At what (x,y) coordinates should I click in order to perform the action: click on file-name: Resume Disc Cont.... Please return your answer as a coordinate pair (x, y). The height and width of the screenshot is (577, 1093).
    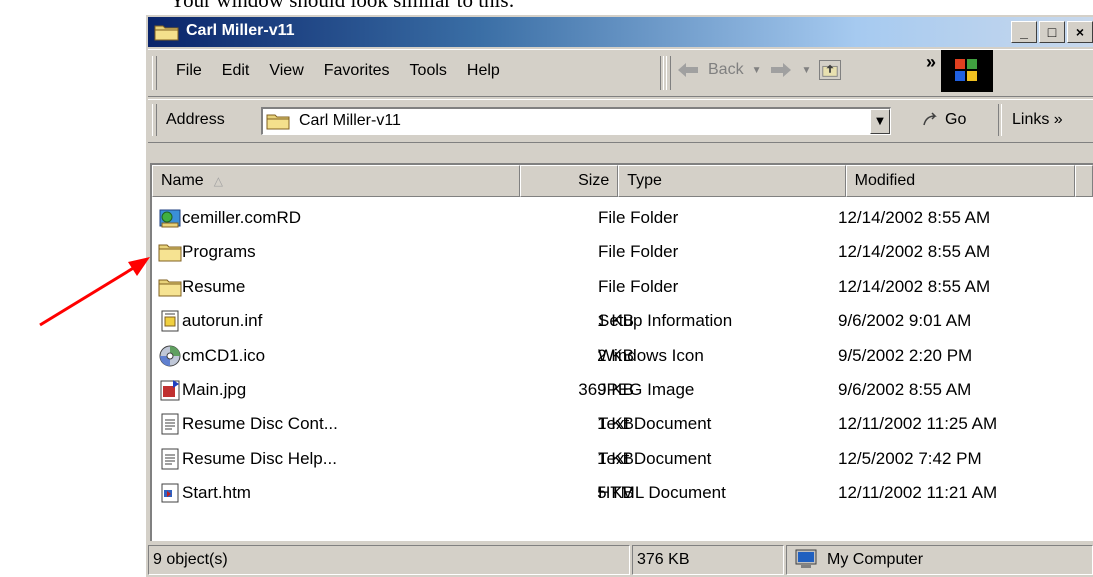
    Looking at the image, I should click on (260, 424).